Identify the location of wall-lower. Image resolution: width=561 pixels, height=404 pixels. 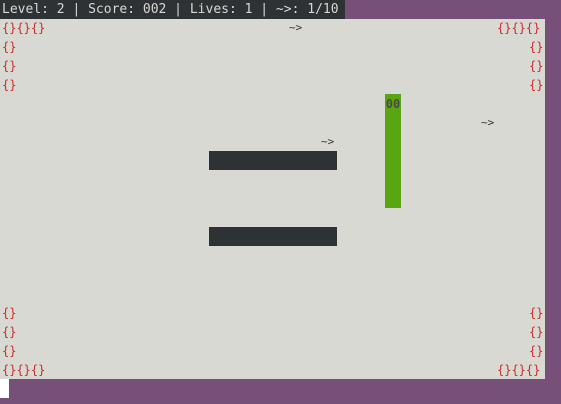
(273, 236).